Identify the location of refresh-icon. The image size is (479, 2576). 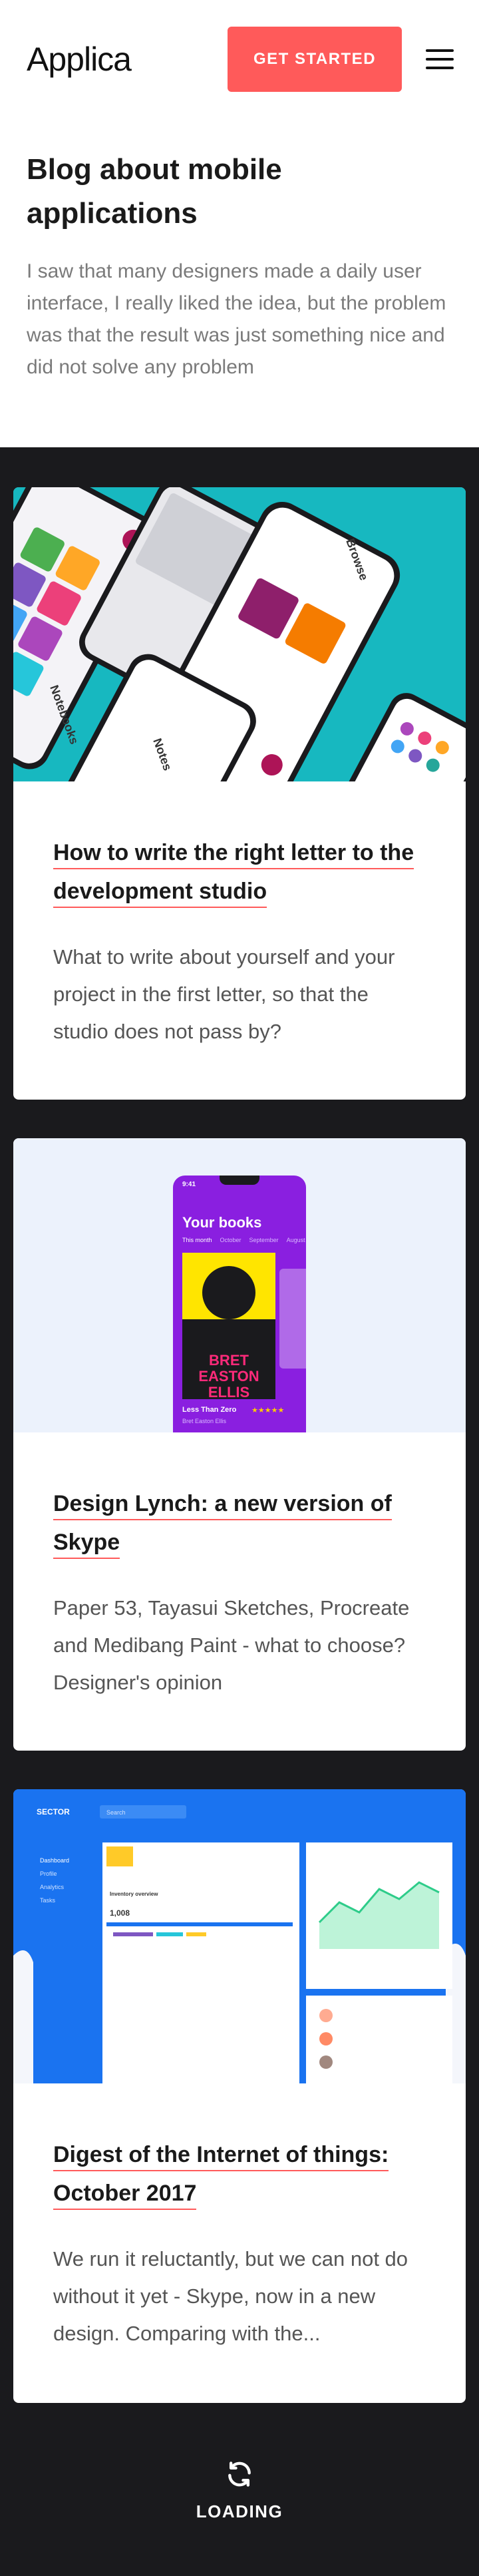
(239, 2478).